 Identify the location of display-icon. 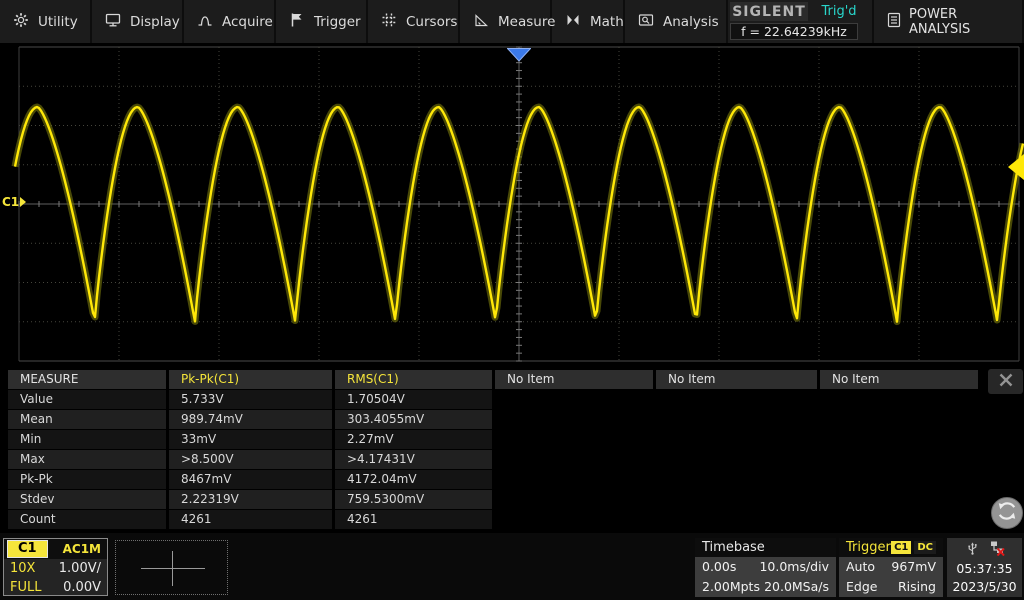
(113, 22).